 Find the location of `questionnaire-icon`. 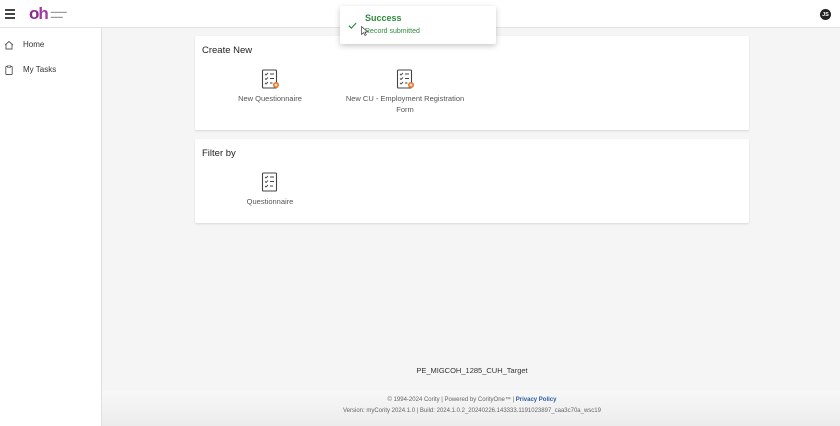

questionnaire-icon is located at coordinates (269, 182).